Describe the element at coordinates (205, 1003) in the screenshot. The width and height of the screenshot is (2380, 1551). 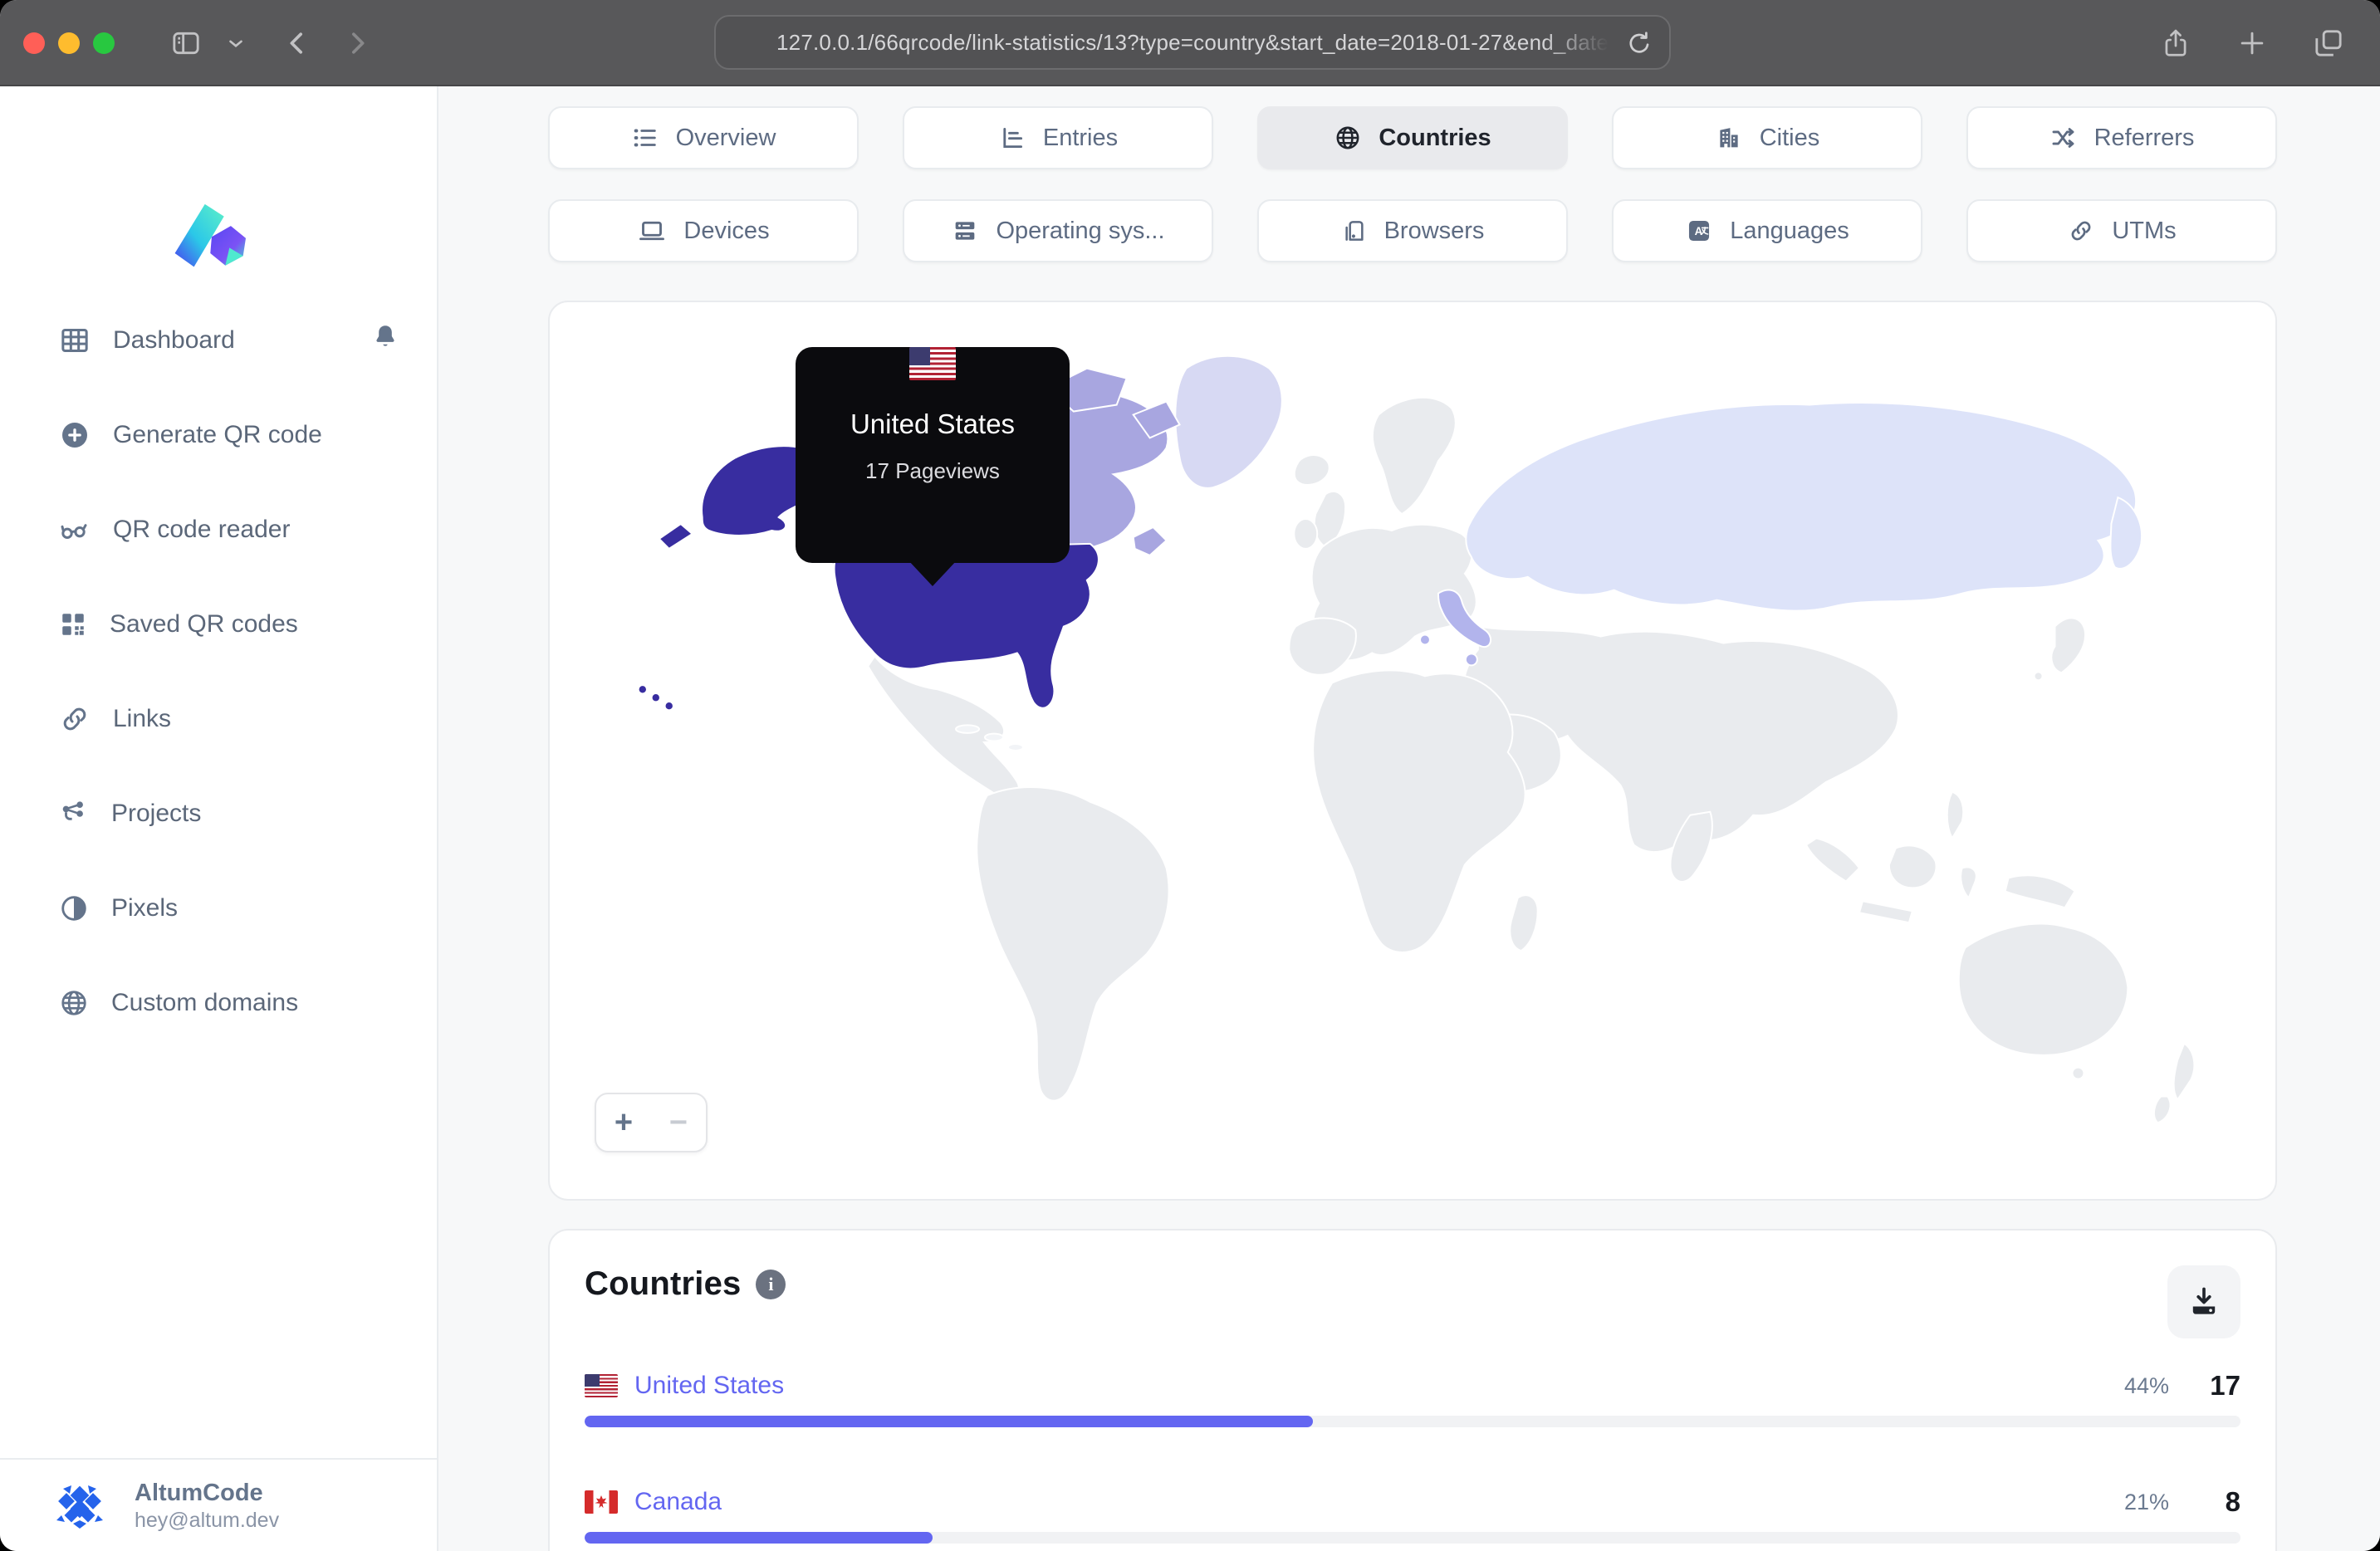
I see `sidebar-item-label: Custom domains` at that location.